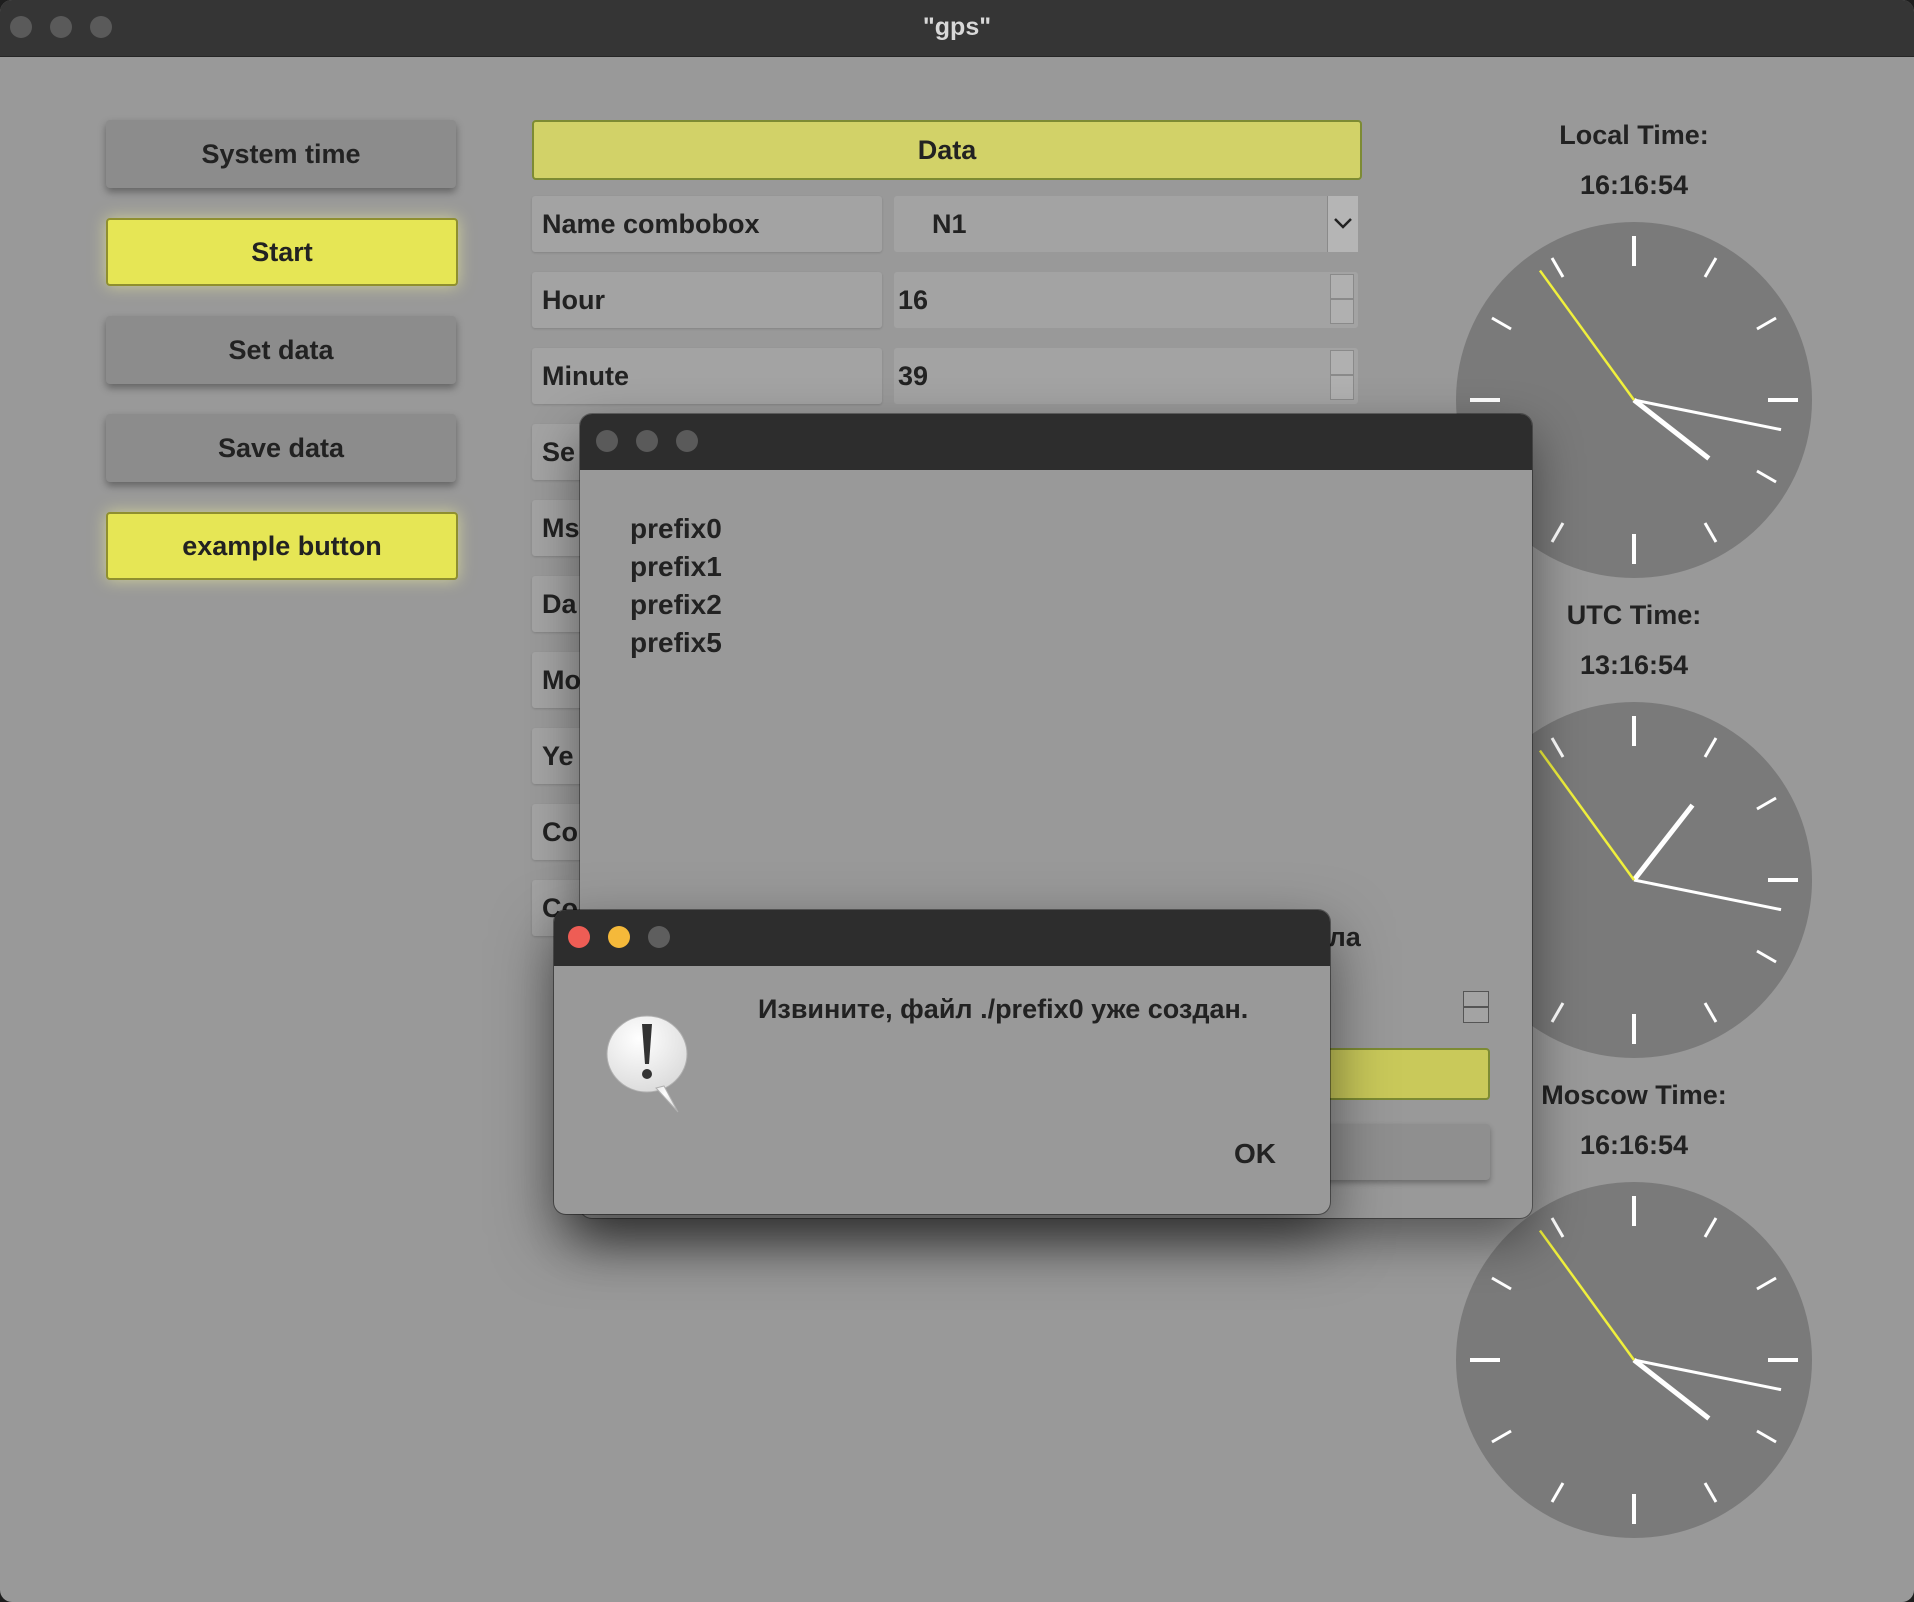  Describe the element at coordinates (1126, 224) in the screenshot. I see `name-combobox: N1` at that location.